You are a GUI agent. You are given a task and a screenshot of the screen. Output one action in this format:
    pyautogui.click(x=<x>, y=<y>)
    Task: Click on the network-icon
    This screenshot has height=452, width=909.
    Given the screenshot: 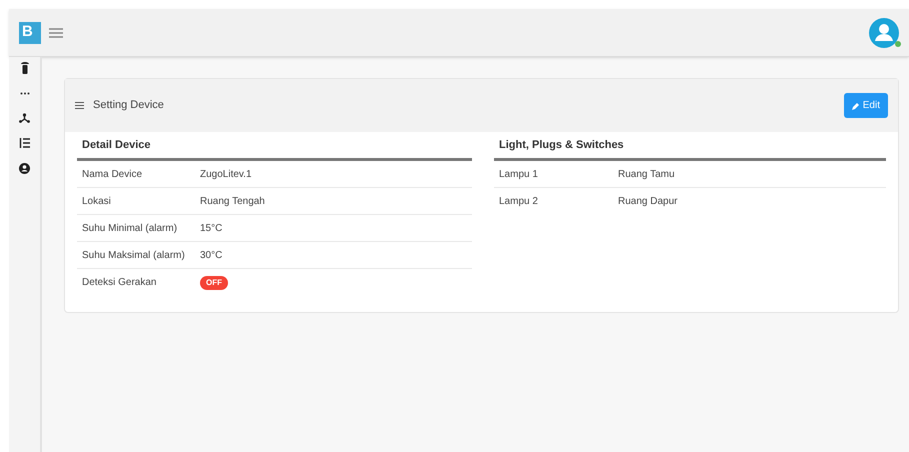 What is the action you would take?
    pyautogui.click(x=24, y=118)
    